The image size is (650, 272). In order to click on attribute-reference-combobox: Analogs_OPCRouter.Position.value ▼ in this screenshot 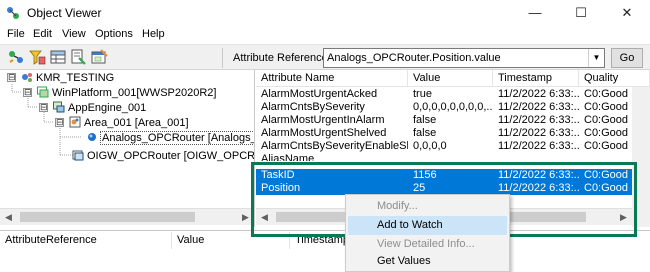, I will do `click(464, 58)`.